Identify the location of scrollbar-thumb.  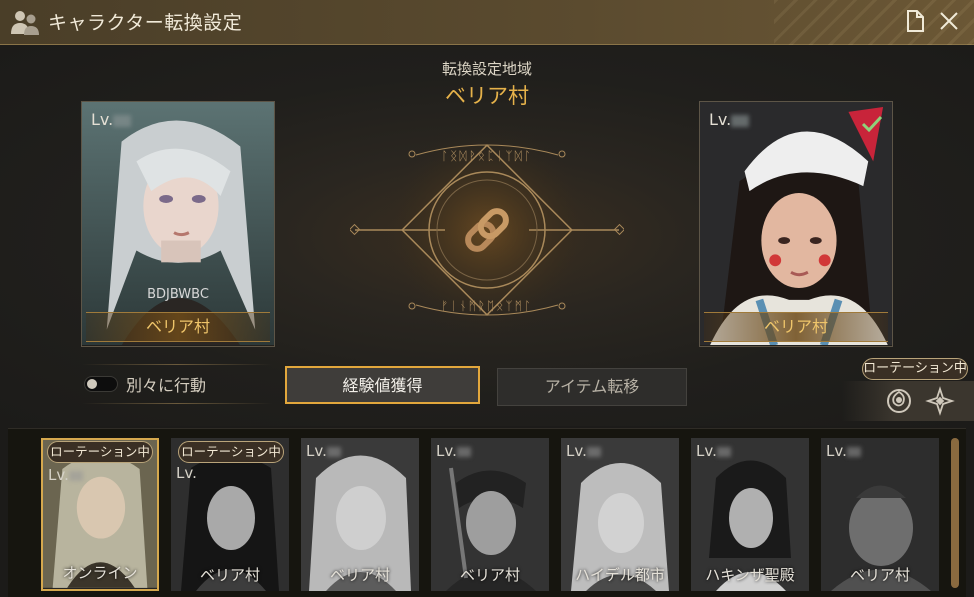
(955, 513).